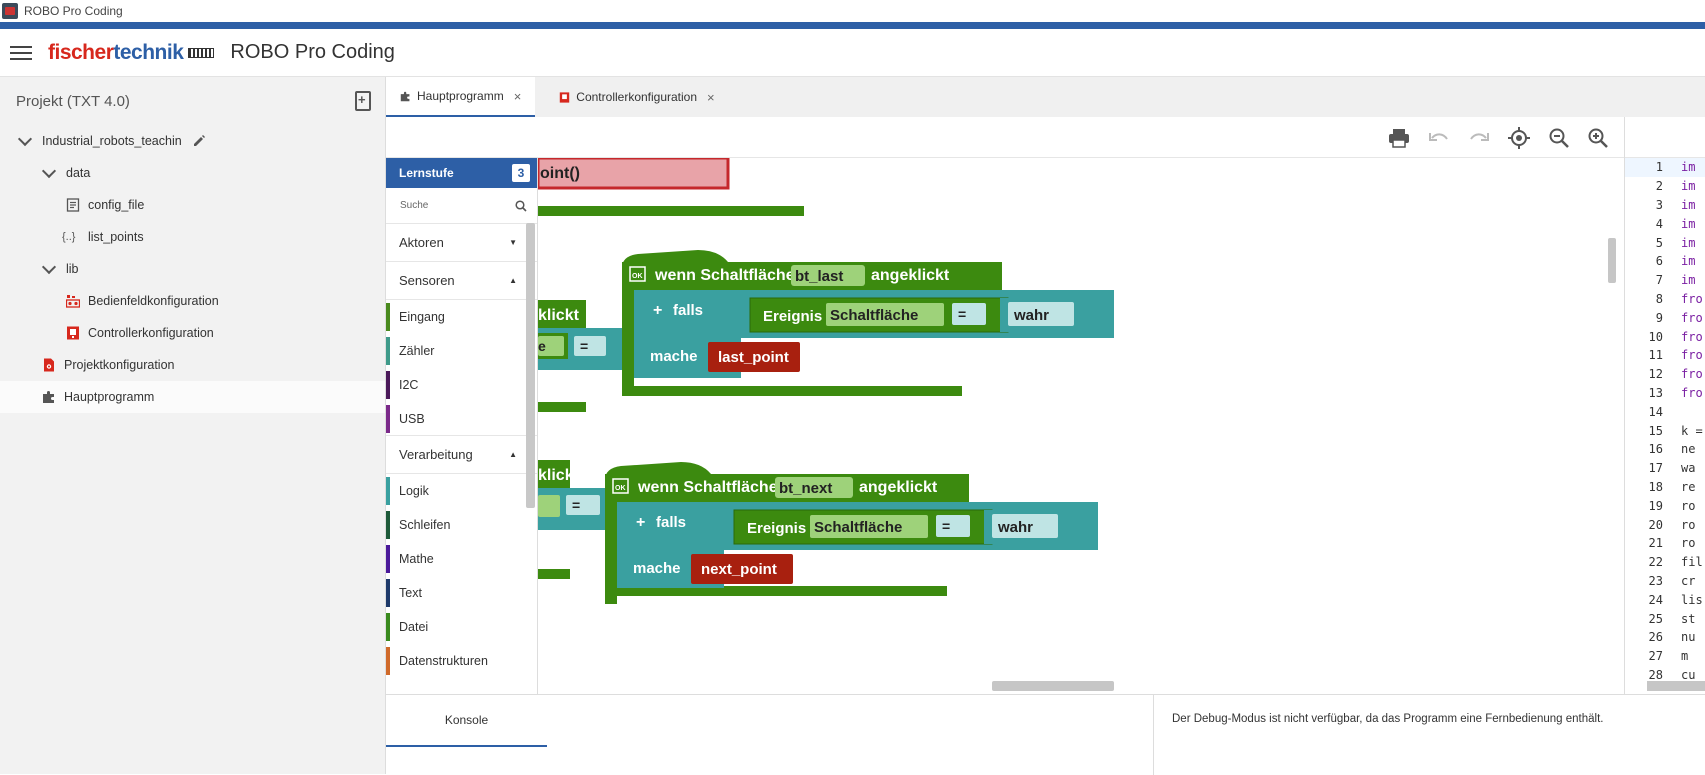 The width and height of the screenshot is (1705, 775). Describe the element at coordinates (461, 419) in the screenshot. I see `category-usb: USB` at that location.